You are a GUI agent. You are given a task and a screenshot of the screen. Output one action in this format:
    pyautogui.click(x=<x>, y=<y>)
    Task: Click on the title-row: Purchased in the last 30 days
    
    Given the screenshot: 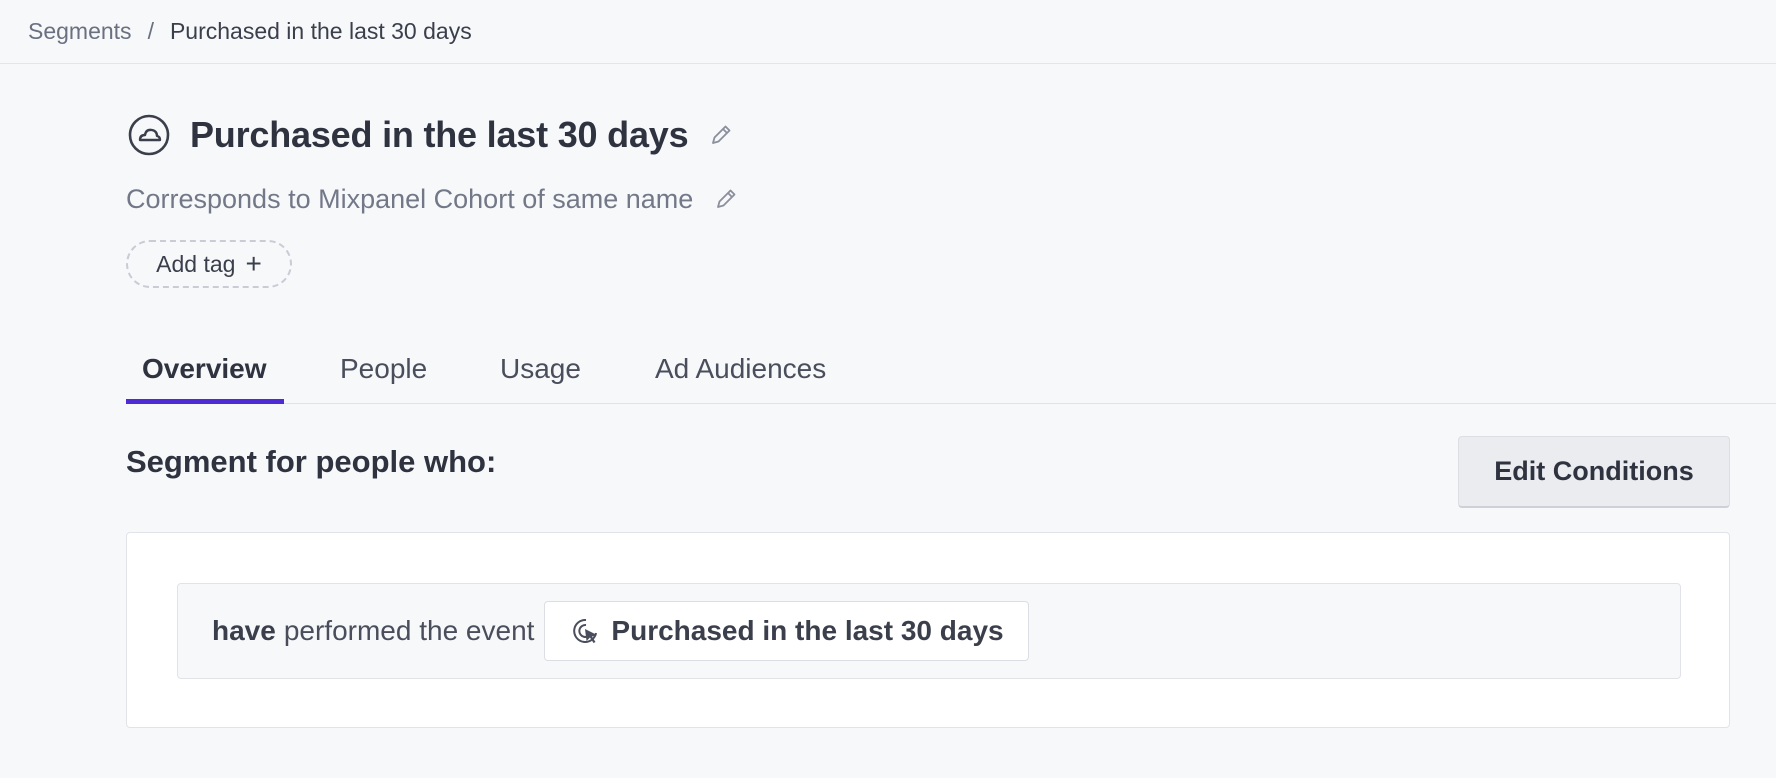 What is the action you would take?
    pyautogui.click(x=430, y=135)
    